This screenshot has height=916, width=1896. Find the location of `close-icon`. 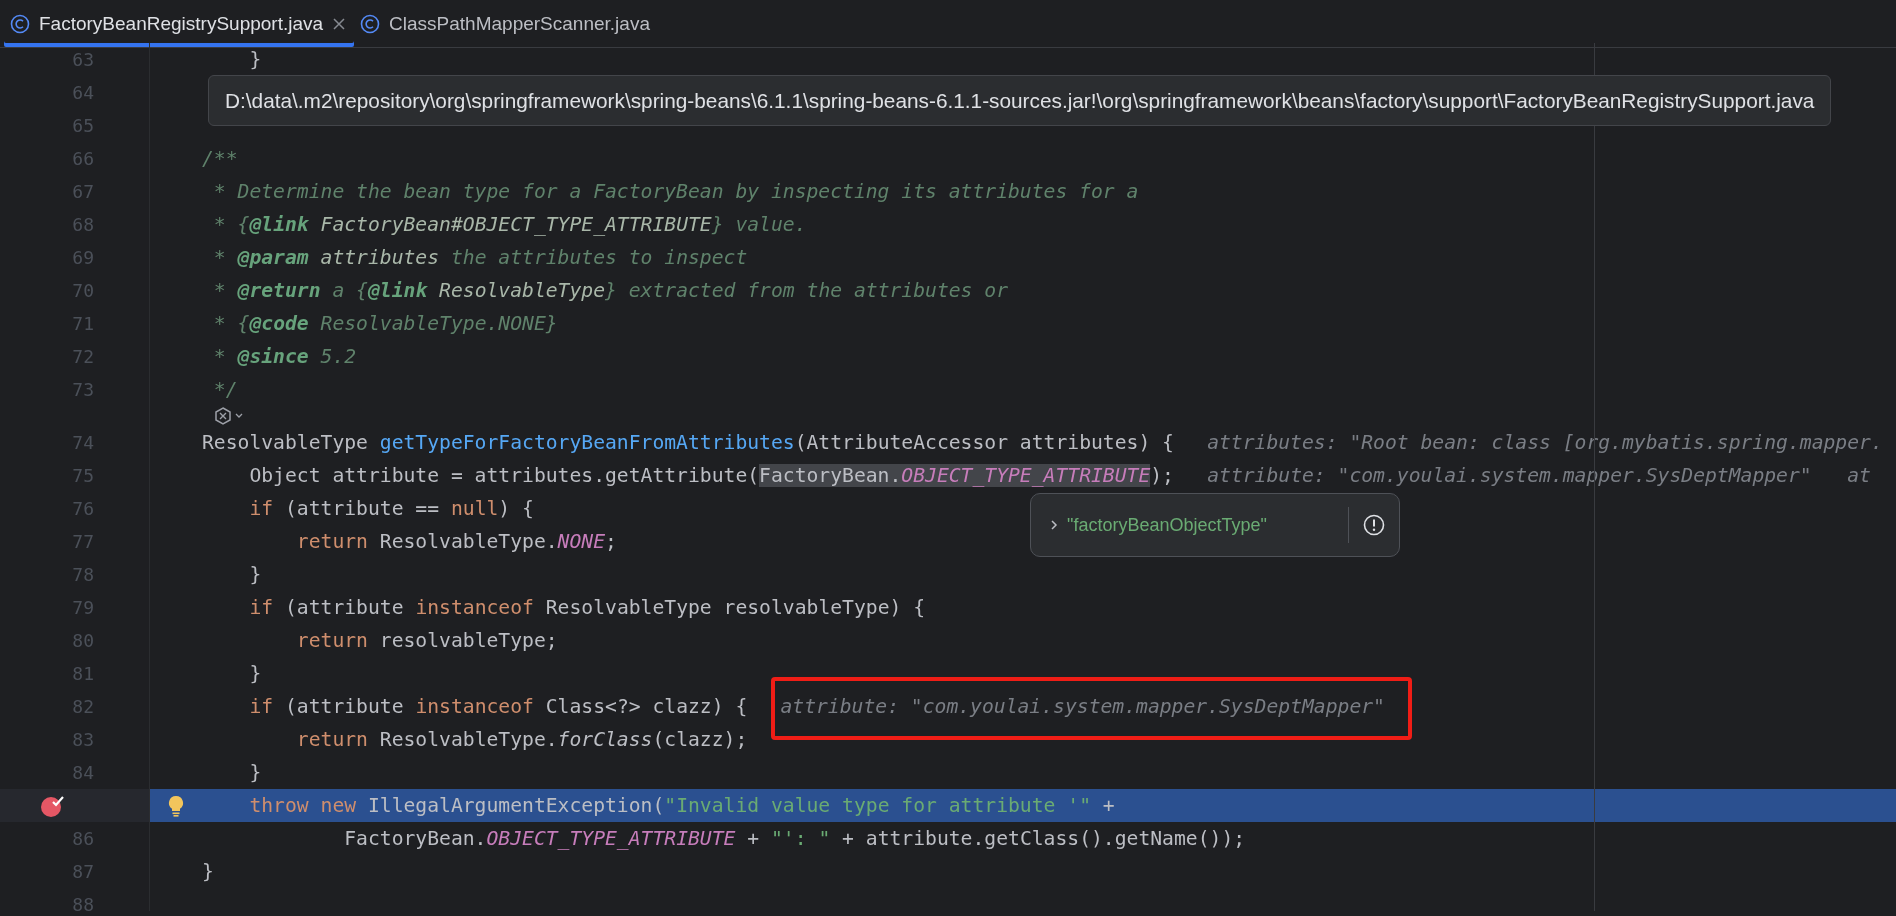

close-icon is located at coordinates (339, 23).